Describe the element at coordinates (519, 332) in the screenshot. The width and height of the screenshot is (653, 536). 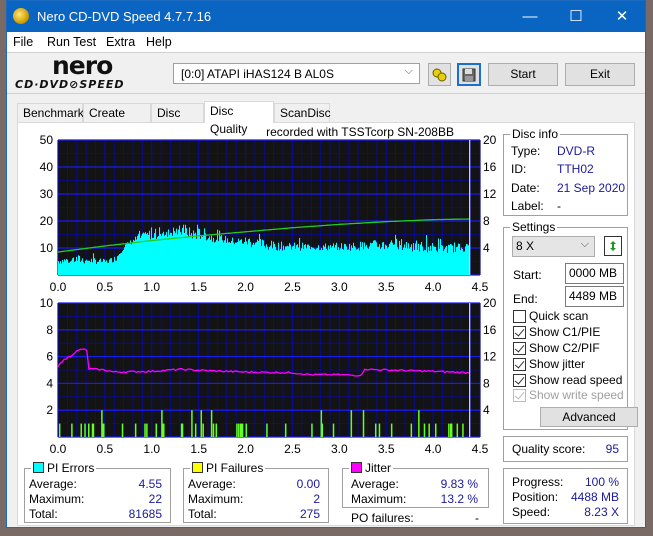
I see `show-c1-pie-checkbox` at that location.